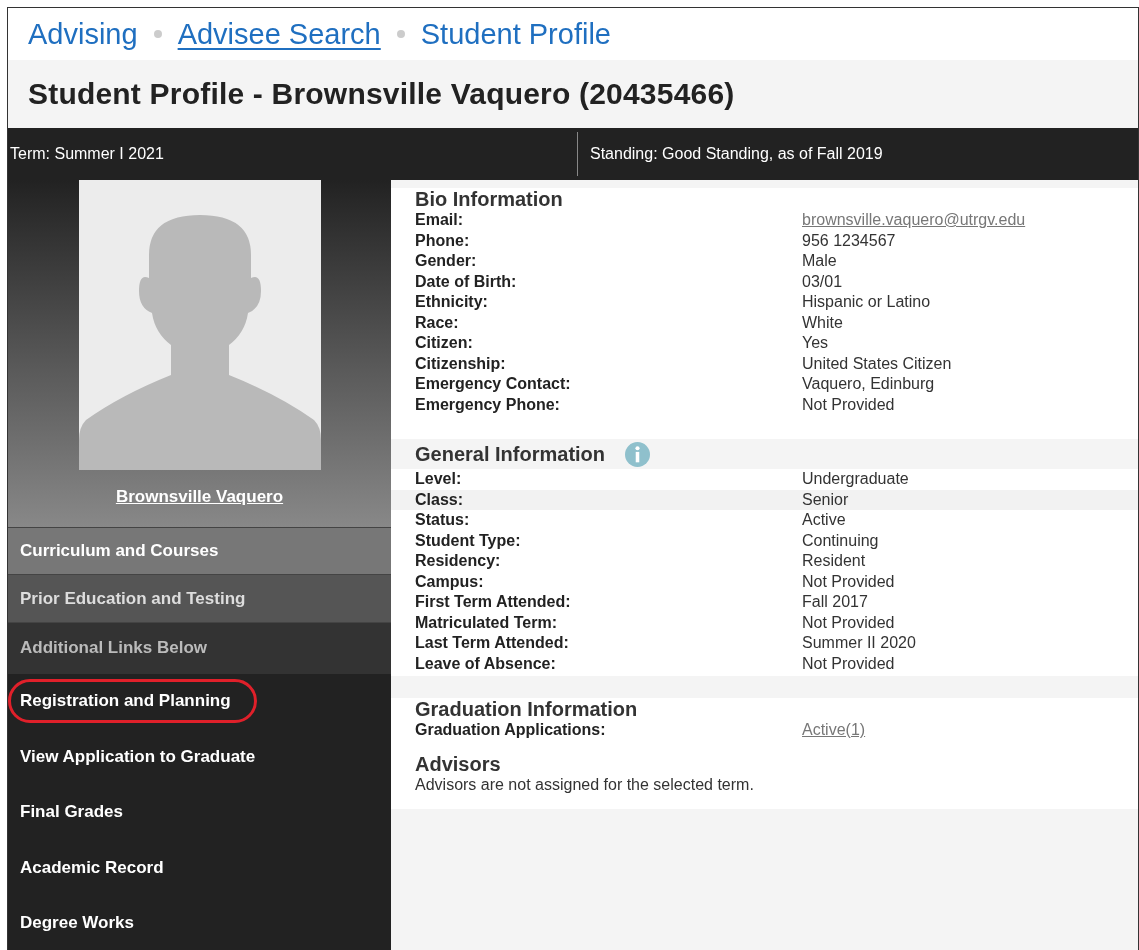 The width and height of the screenshot is (1139, 950). What do you see at coordinates (199, 598) in the screenshot?
I see `sidebar-item: Prior Education and Testing` at bounding box center [199, 598].